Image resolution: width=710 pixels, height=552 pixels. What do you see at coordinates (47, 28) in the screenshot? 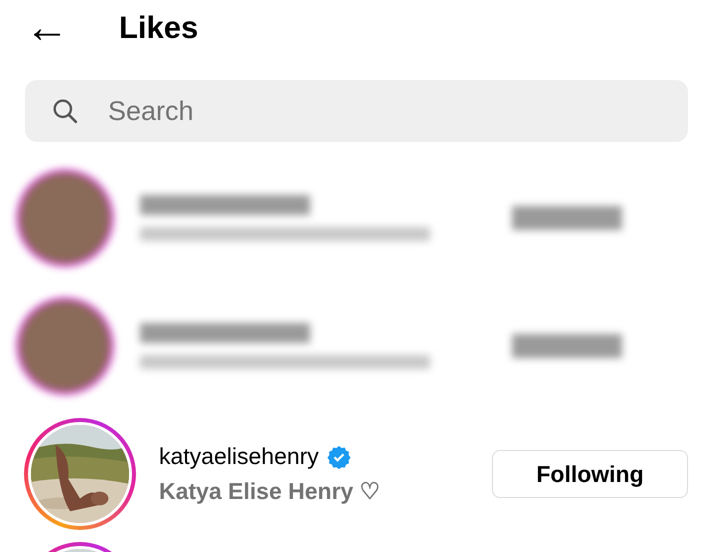
I see `back-button: ←` at bounding box center [47, 28].